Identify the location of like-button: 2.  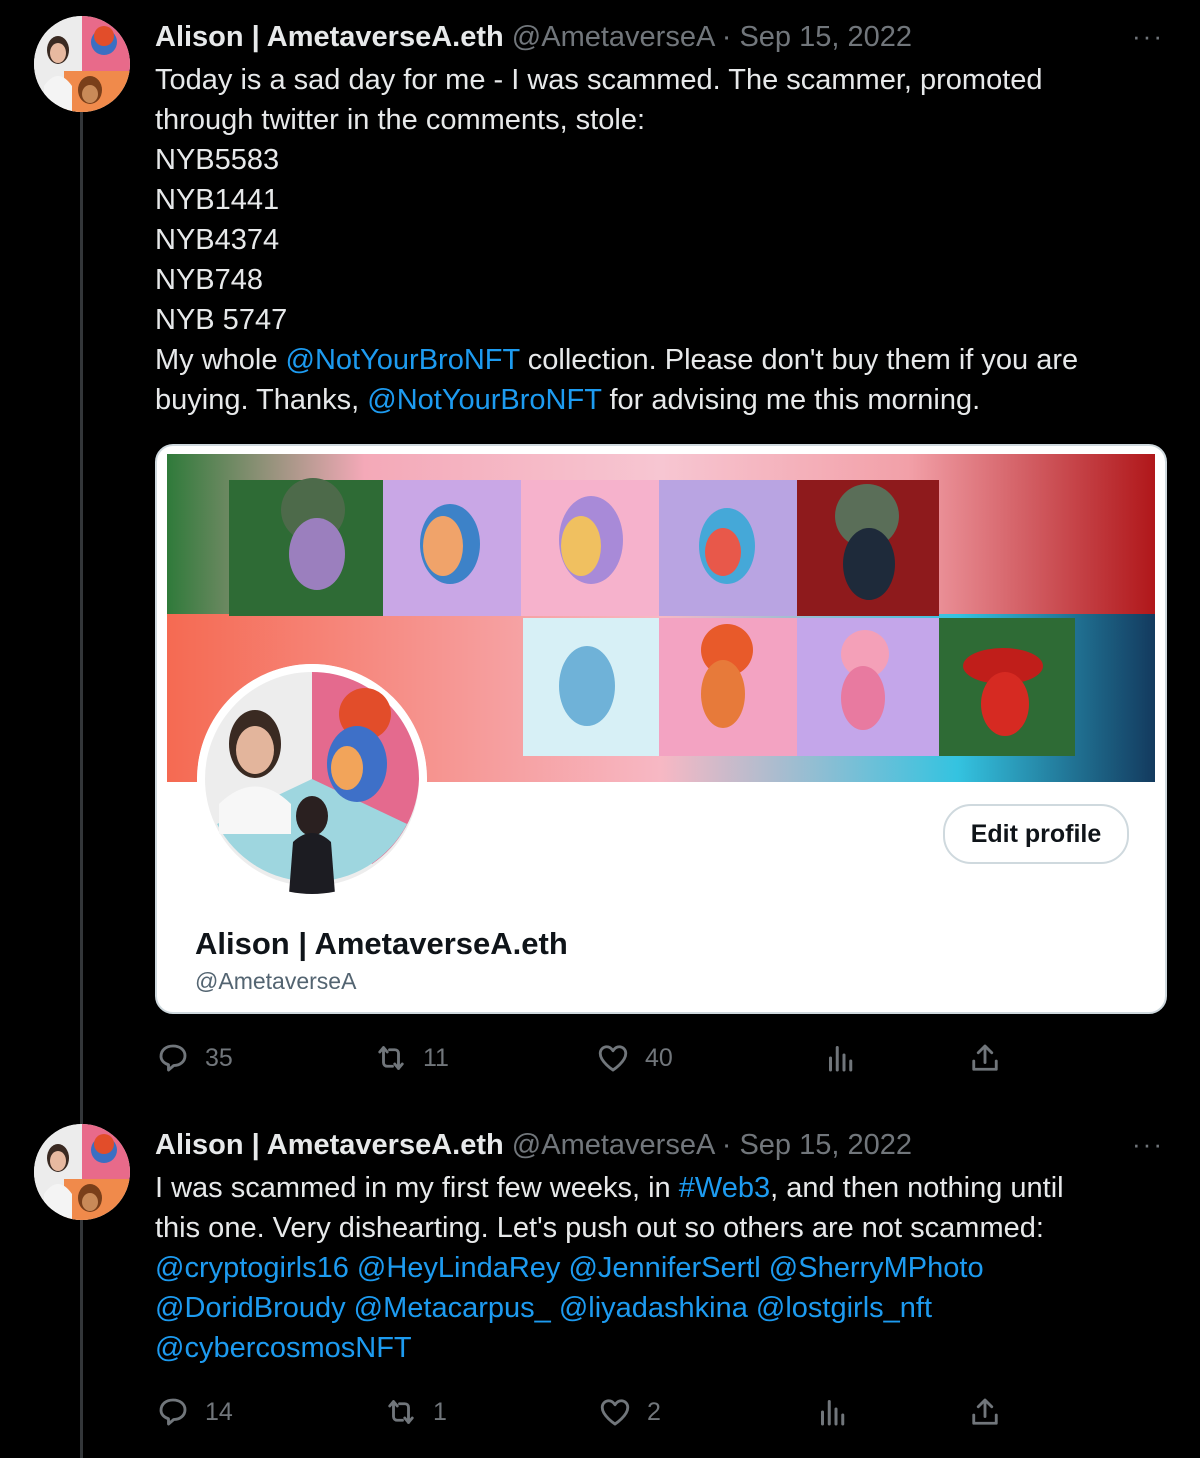
(629, 1412).